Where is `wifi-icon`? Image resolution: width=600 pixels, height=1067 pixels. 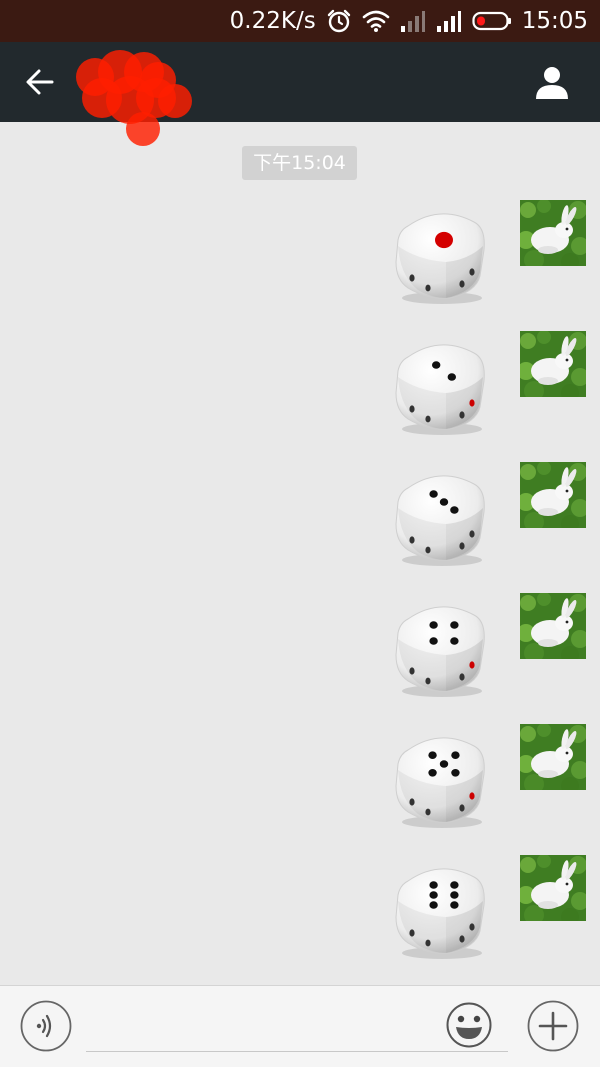 wifi-icon is located at coordinates (376, 21).